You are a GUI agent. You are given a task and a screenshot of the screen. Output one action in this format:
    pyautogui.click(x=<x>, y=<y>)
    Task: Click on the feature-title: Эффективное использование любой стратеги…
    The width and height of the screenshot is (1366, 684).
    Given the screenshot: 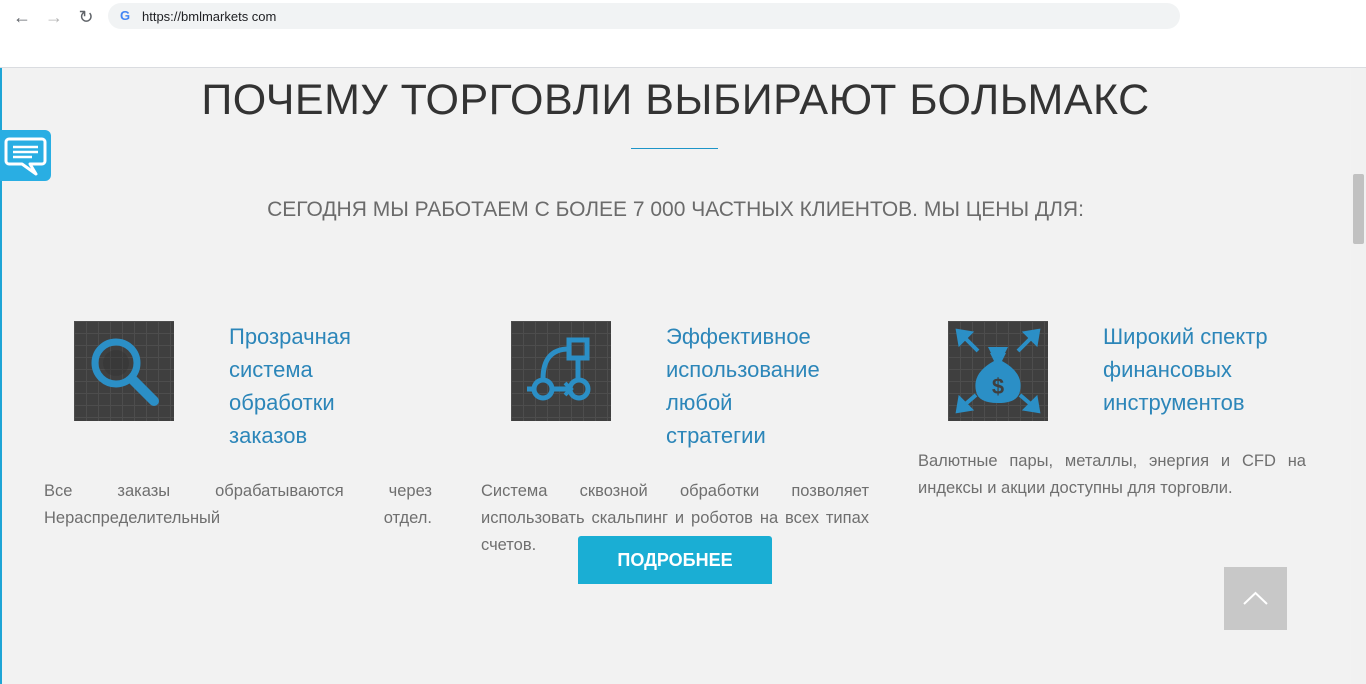 What is the action you would take?
    pyautogui.click(x=743, y=386)
    